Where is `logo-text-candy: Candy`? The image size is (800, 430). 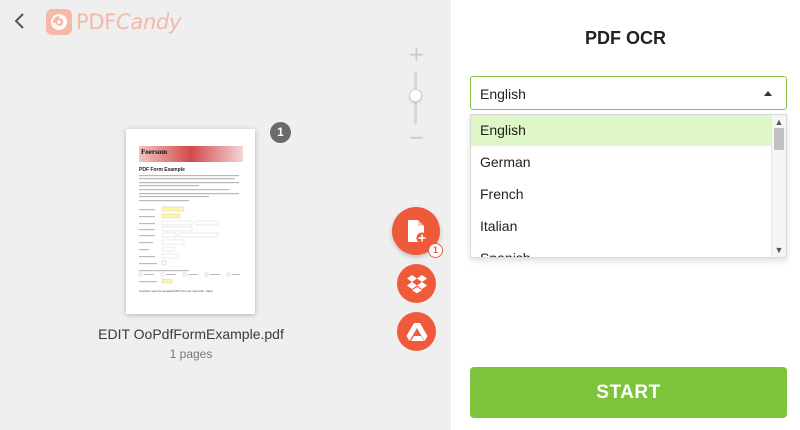
logo-text-candy: Candy is located at coordinates (149, 22).